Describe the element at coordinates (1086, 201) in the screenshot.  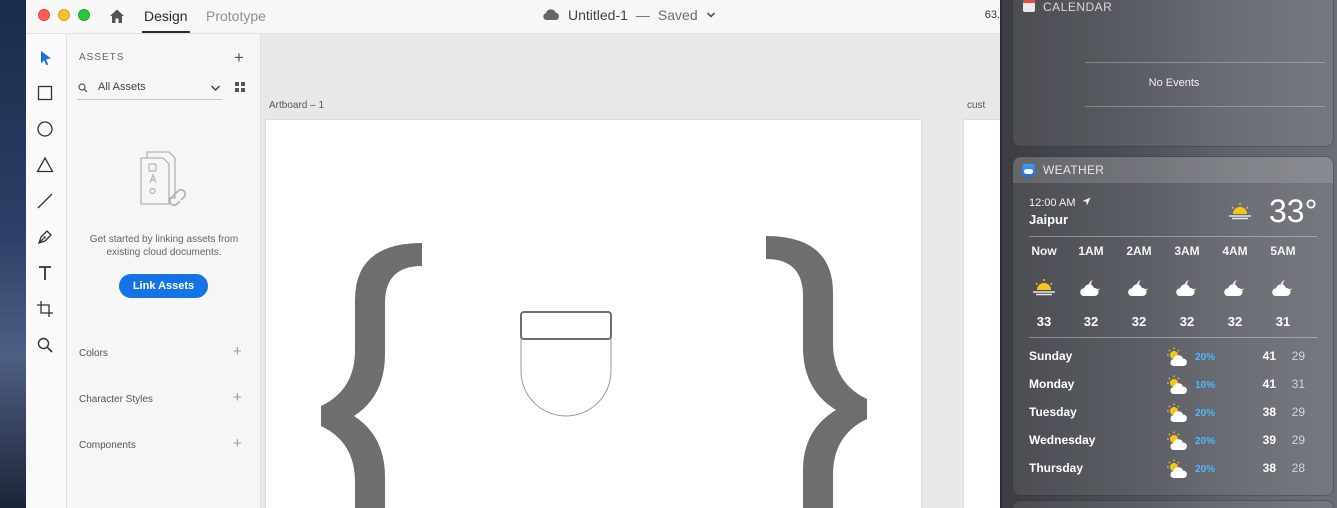
I see `location-arrow-icon` at that location.